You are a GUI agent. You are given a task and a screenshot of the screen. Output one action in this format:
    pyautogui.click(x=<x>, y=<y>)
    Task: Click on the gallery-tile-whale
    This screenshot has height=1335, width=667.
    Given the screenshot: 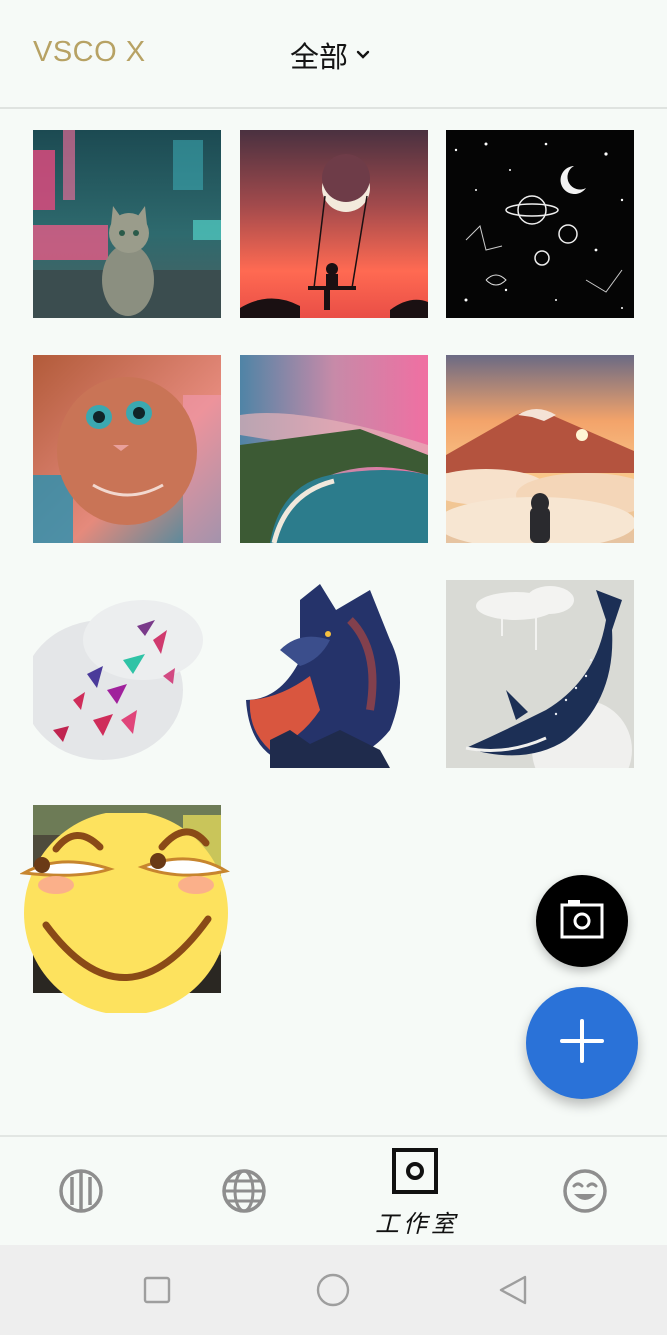 What is the action you would take?
    pyautogui.click(x=540, y=674)
    